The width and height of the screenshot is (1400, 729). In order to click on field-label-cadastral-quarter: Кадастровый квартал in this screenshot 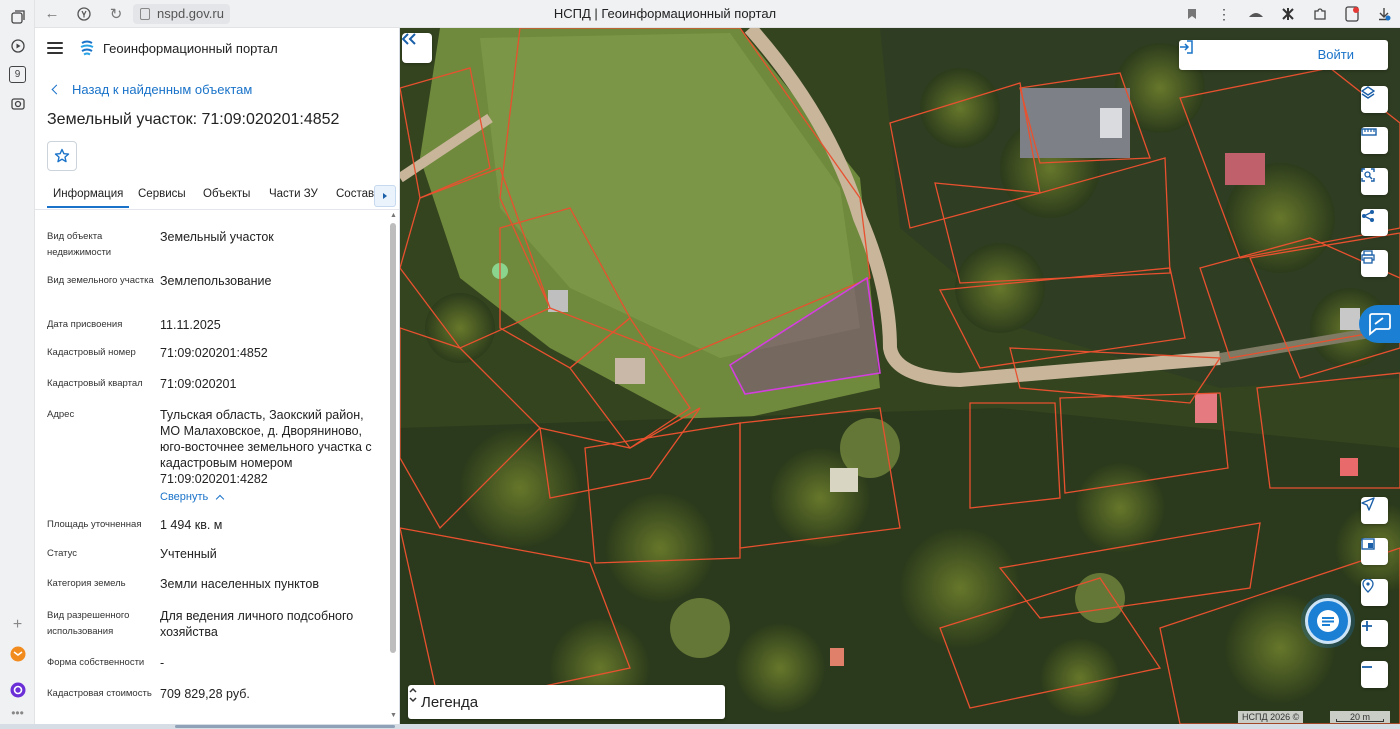, I will do `click(95, 383)`.